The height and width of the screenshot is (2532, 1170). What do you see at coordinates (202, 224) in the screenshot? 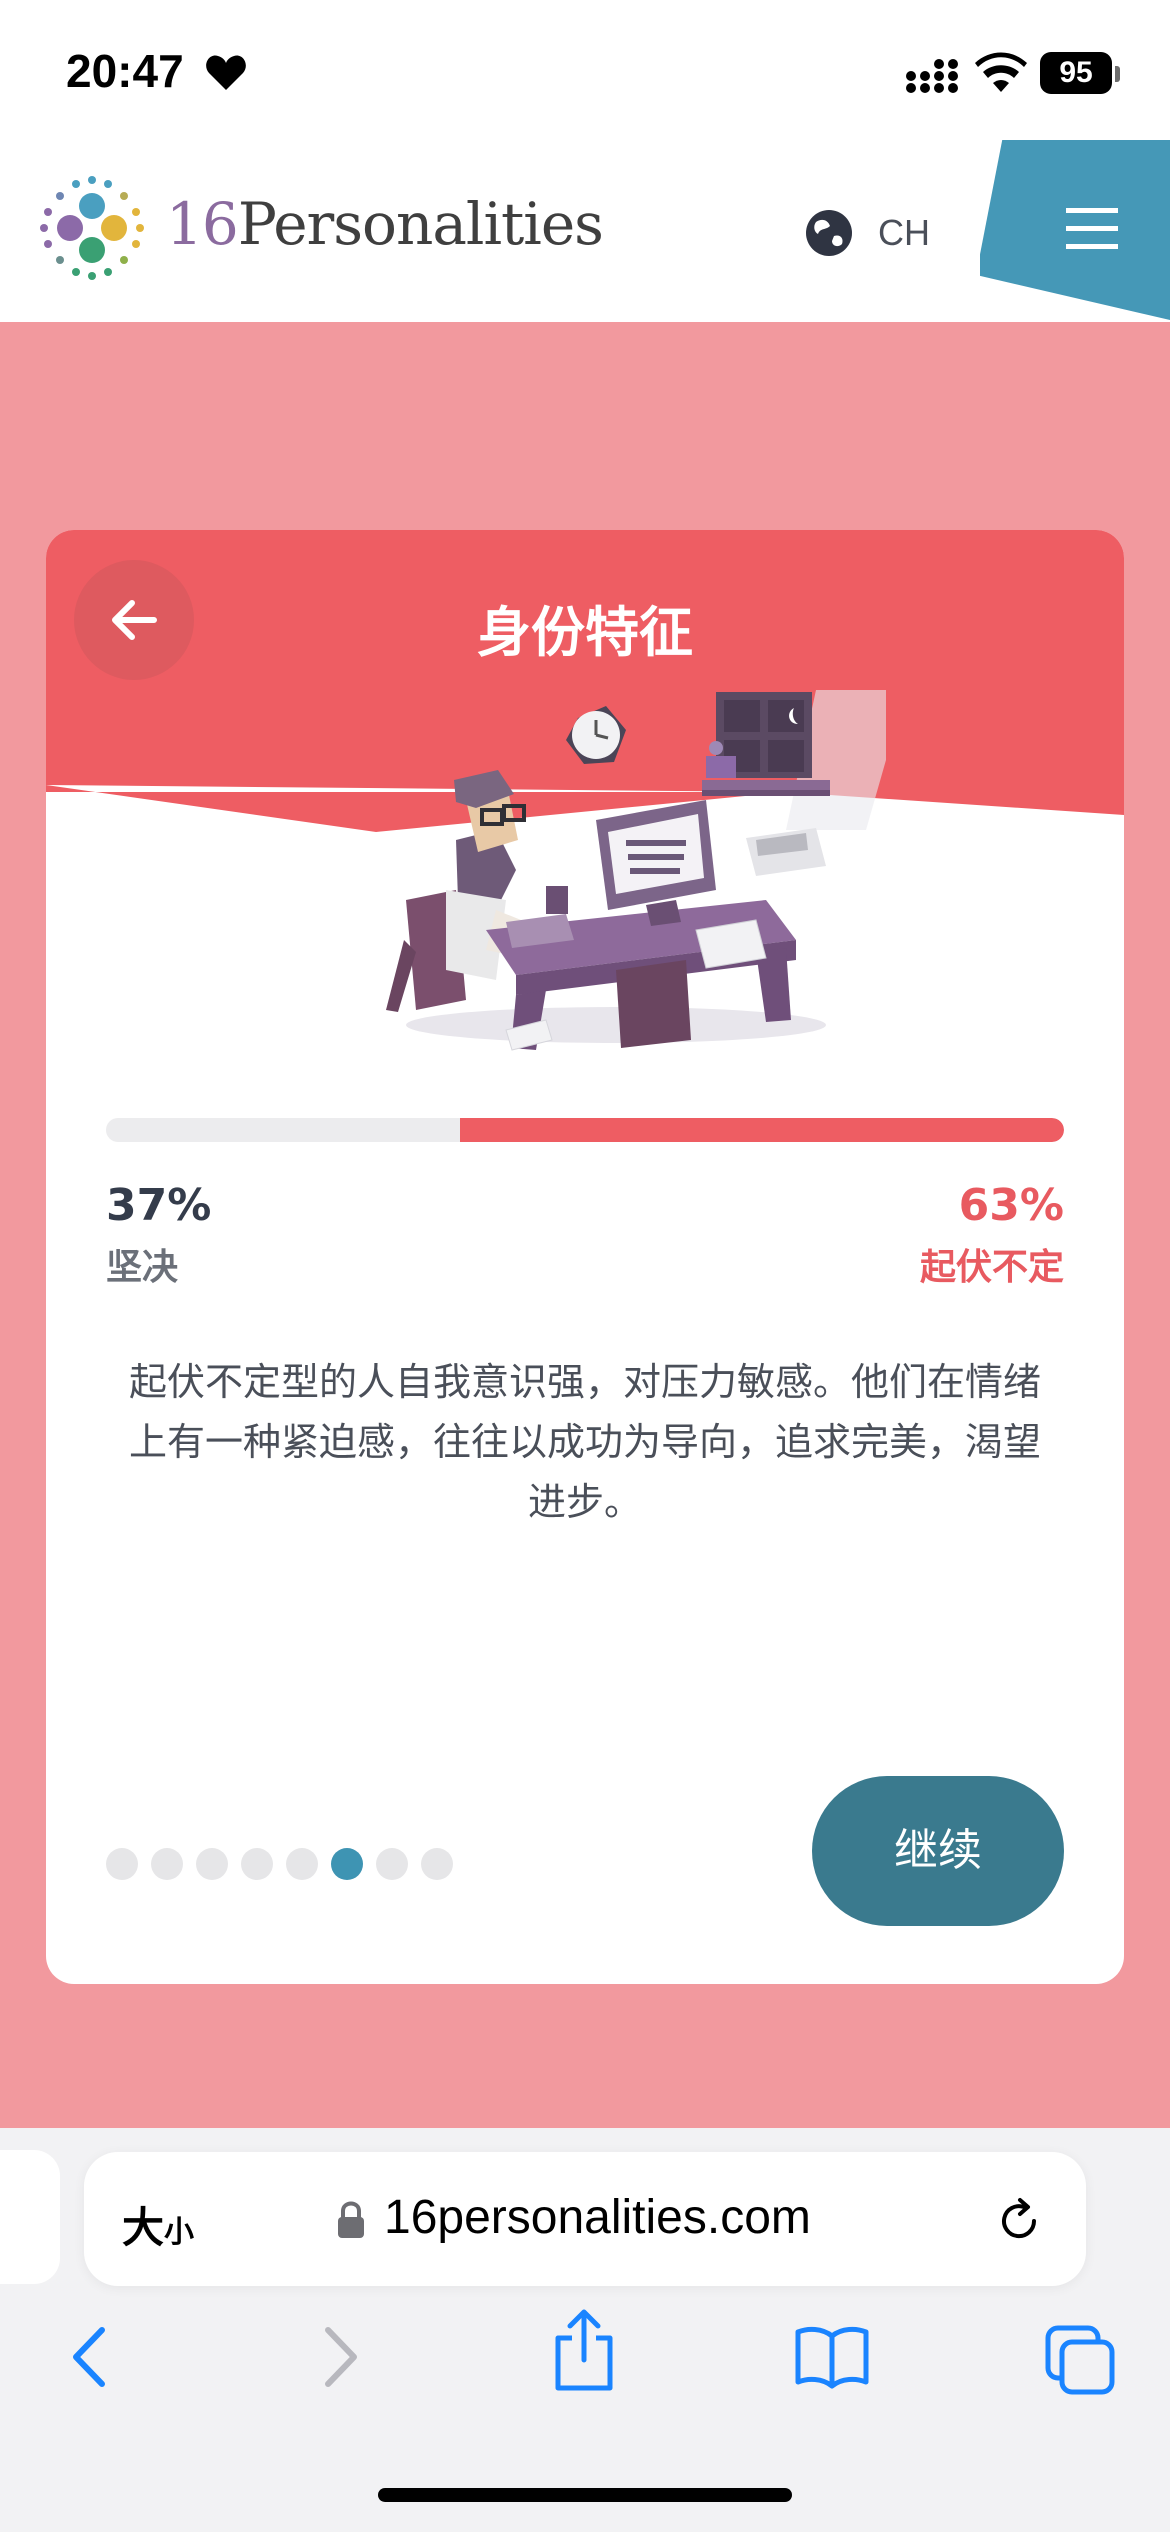
I see `logo-number: 16` at bounding box center [202, 224].